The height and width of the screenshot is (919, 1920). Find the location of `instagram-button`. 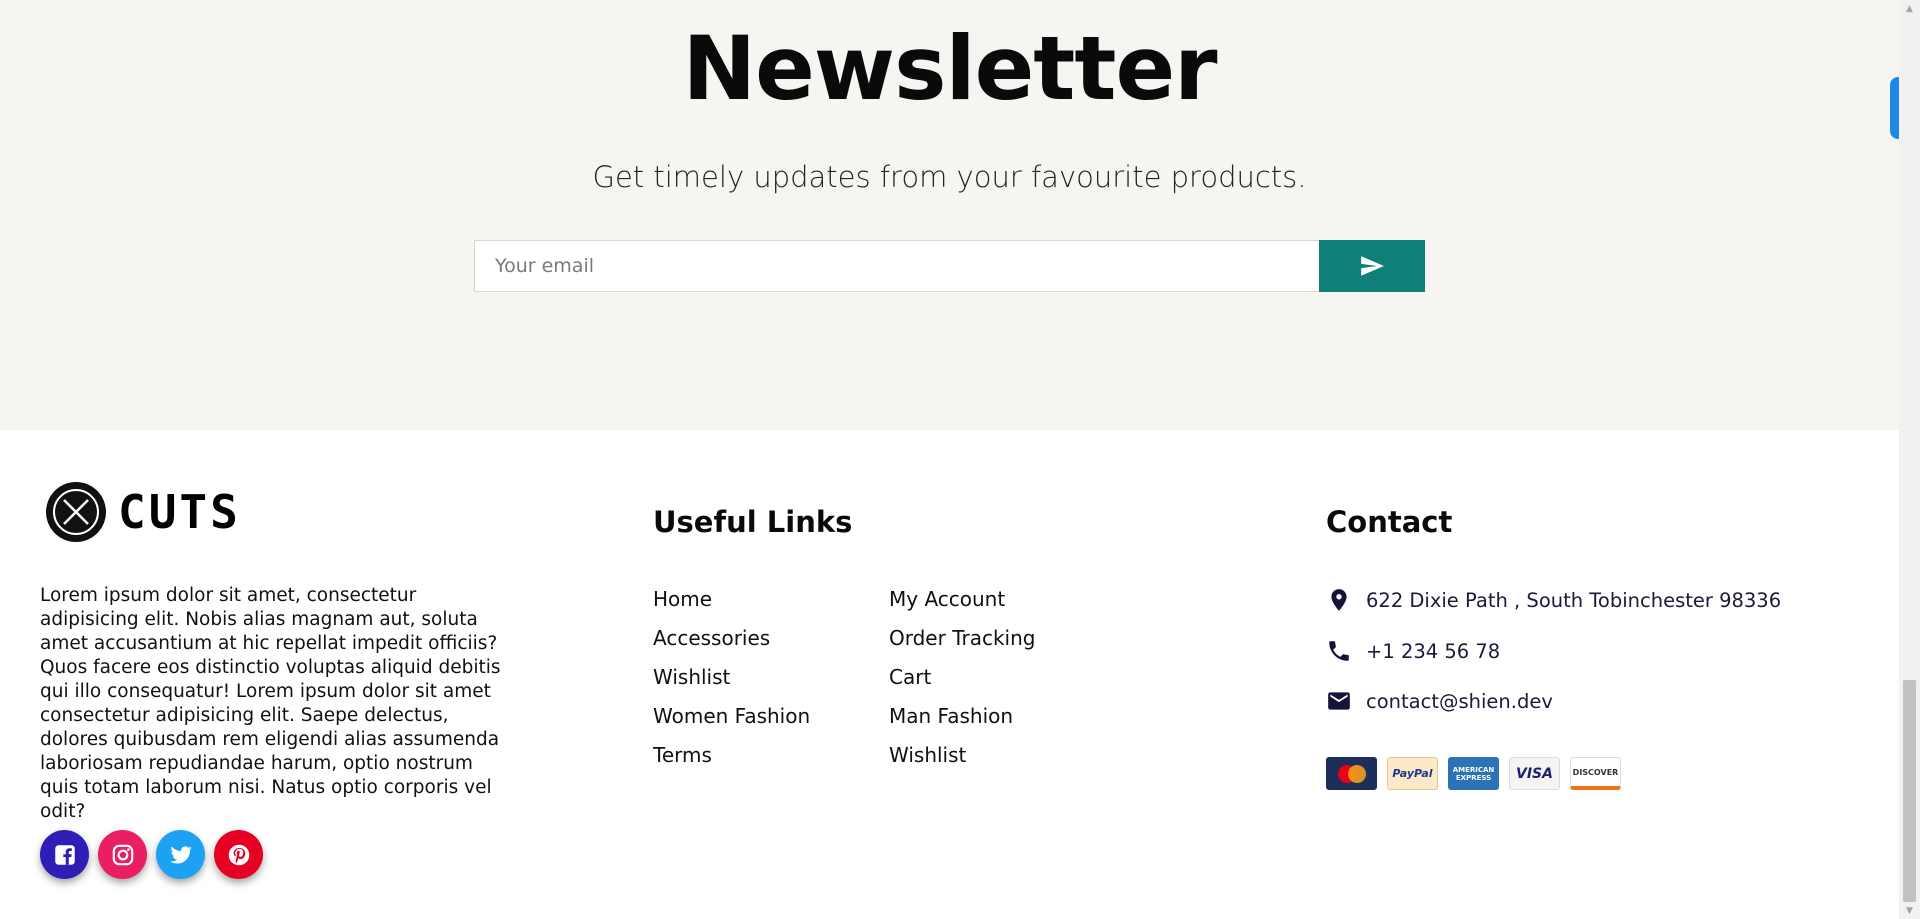

instagram-button is located at coordinates (122, 854).